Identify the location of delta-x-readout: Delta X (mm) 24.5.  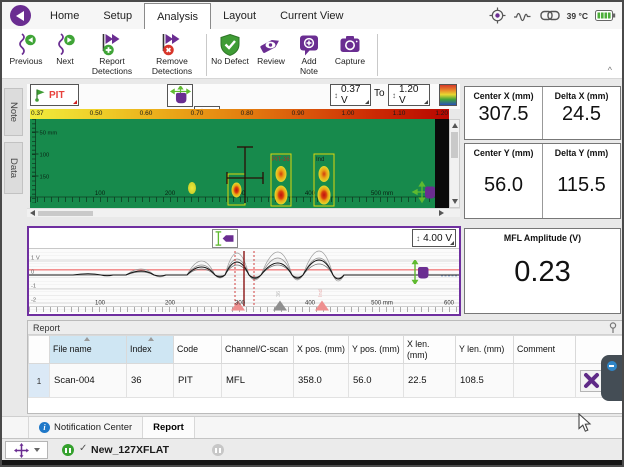
(581, 113).